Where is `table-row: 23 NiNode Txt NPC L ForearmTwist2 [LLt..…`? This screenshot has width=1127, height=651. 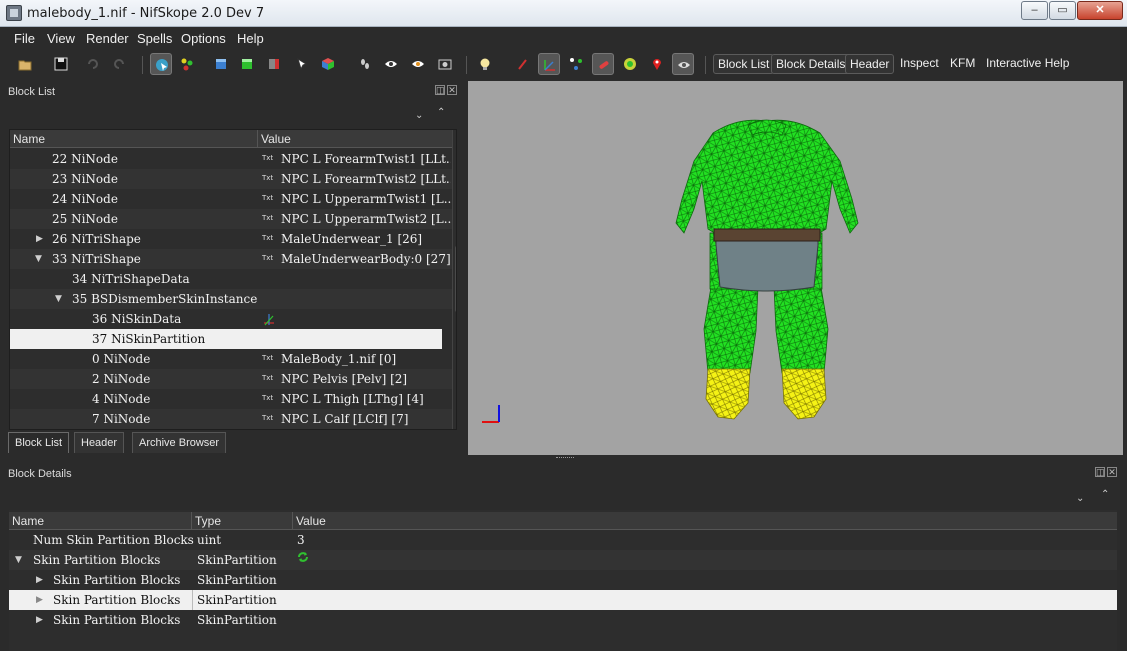 table-row: 23 NiNode Txt NPC L ForearmTwist2 [LLt..… is located at coordinates (231, 179).